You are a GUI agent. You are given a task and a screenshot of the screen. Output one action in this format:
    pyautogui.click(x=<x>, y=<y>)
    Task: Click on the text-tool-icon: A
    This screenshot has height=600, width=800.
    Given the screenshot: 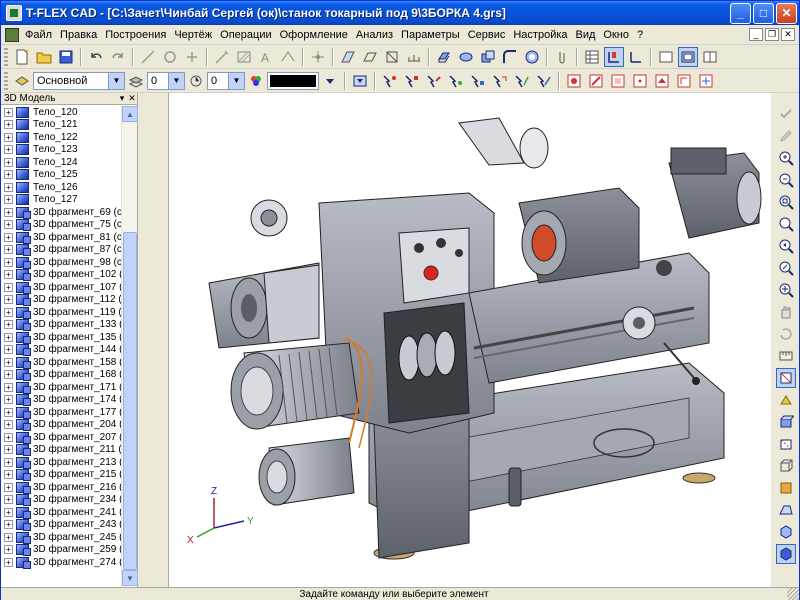 What is the action you would take?
    pyautogui.click(x=266, y=57)
    